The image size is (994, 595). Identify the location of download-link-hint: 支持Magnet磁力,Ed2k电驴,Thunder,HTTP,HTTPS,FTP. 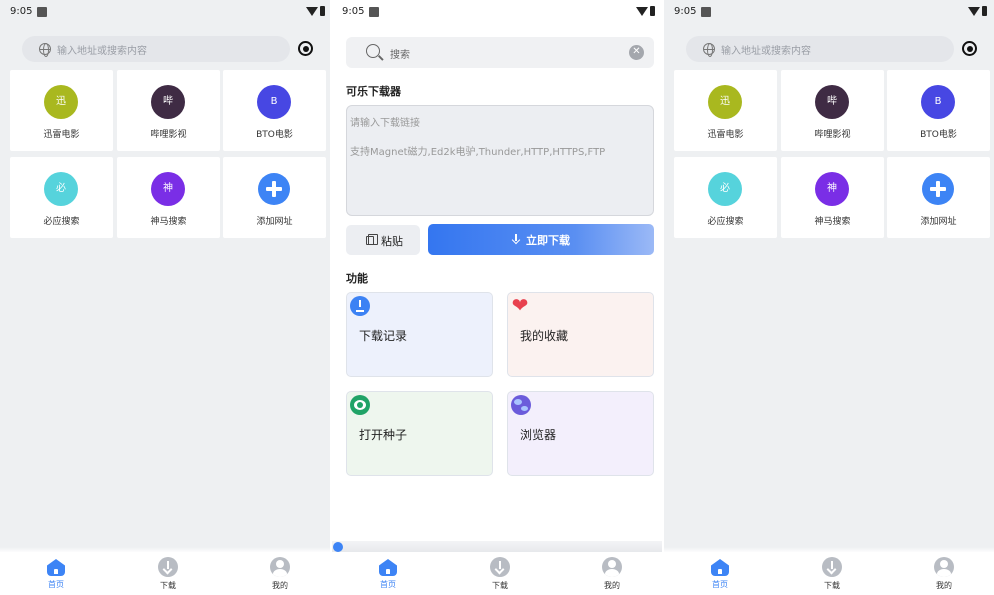
(478, 152).